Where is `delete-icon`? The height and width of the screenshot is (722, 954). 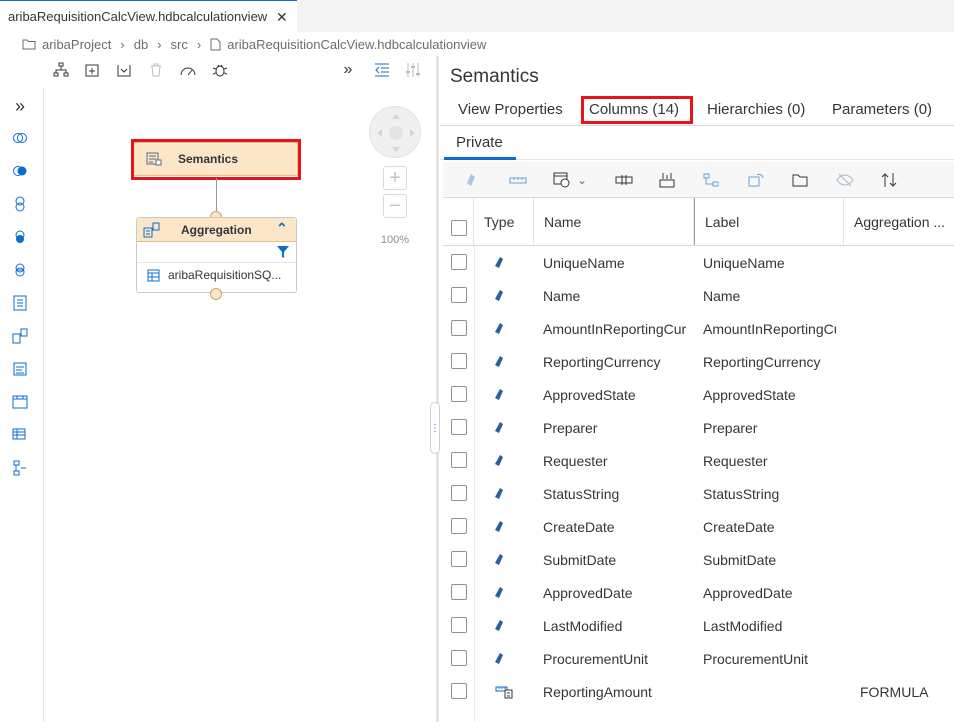 delete-icon is located at coordinates (156, 70).